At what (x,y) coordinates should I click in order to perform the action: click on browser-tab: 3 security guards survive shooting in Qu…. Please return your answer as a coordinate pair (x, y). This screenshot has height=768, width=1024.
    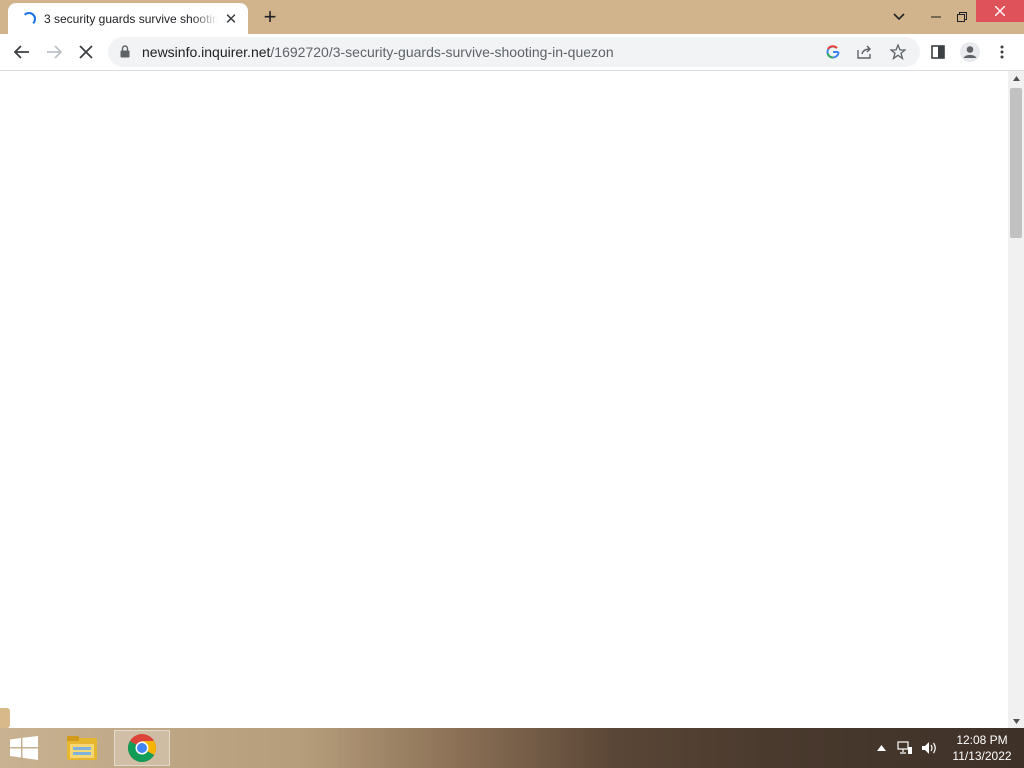
    Looking at the image, I should click on (128, 18).